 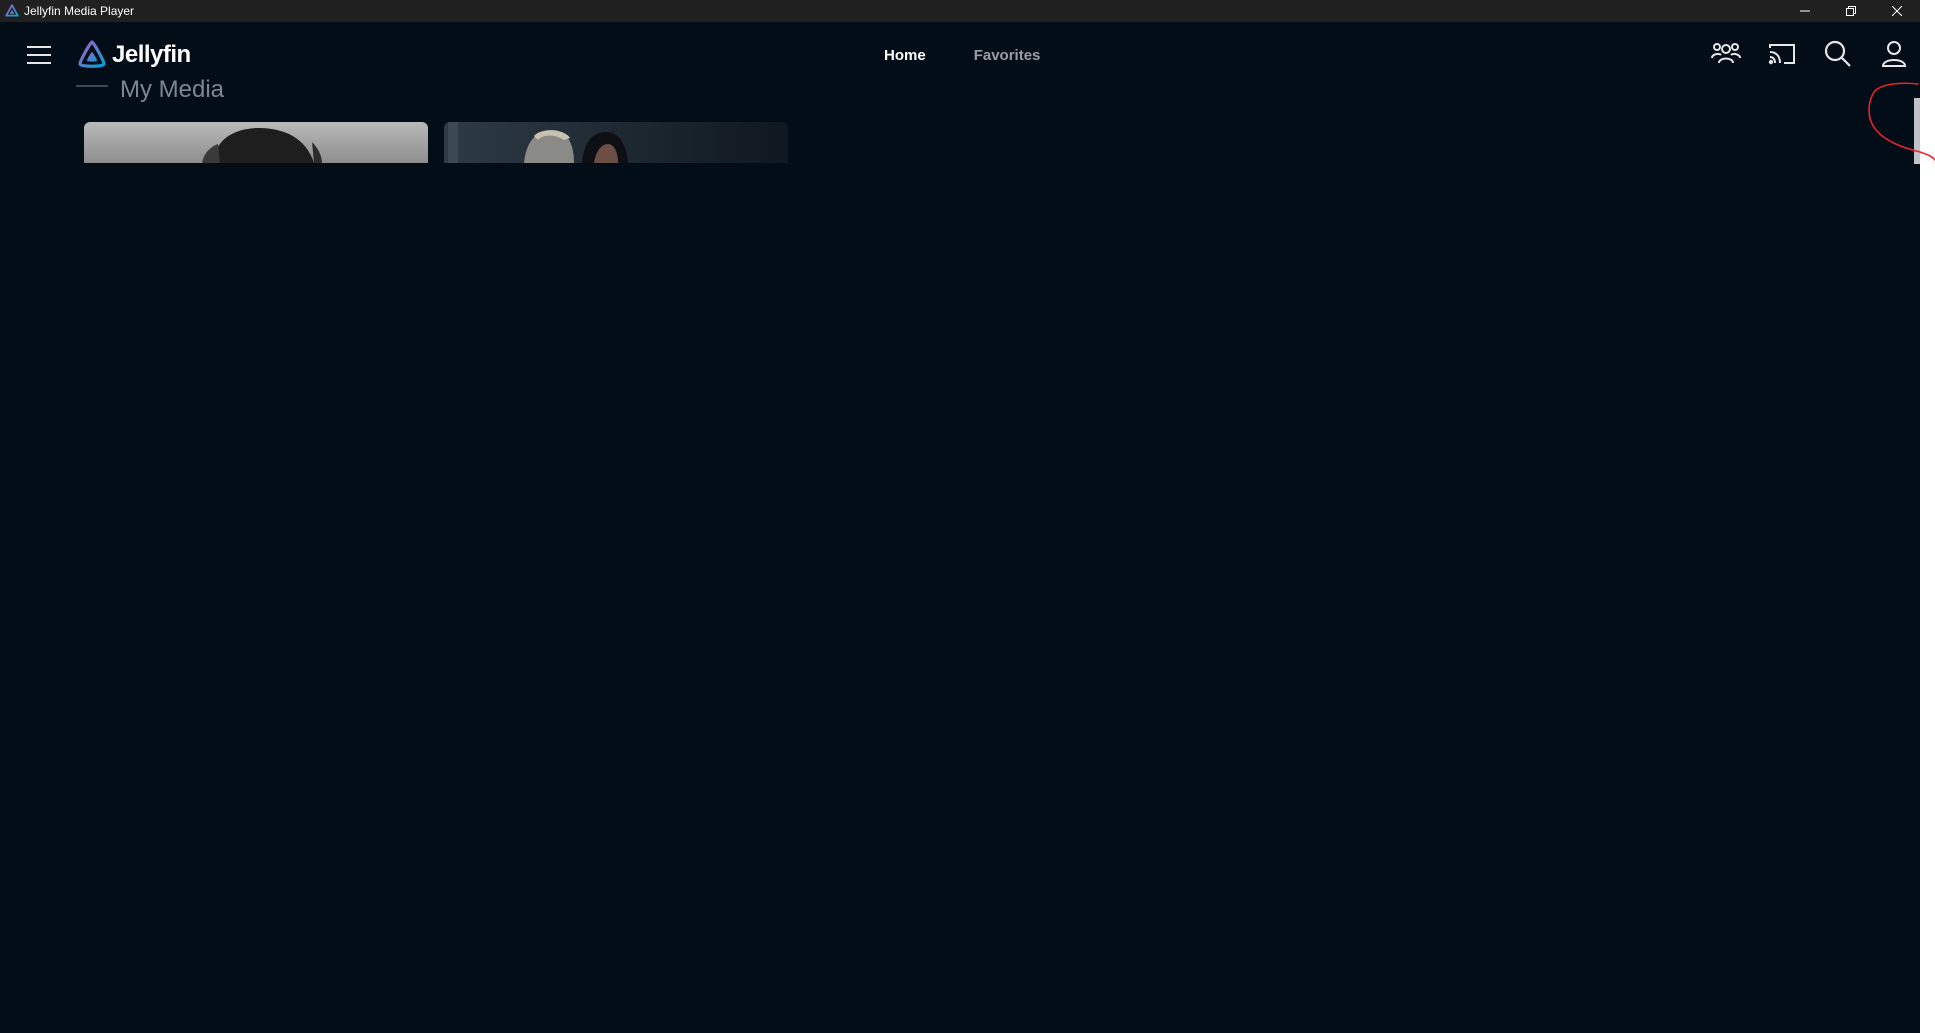 I want to click on logo-text: Jellyfin, so click(x=151, y=54).